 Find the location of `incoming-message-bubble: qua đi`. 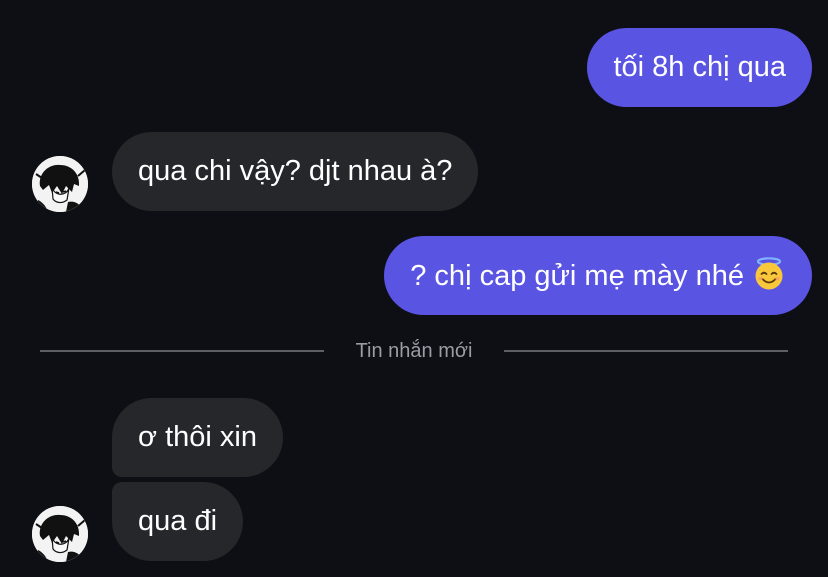

incoming-message-bubble: qua đi is located at coordinates (178, 521).